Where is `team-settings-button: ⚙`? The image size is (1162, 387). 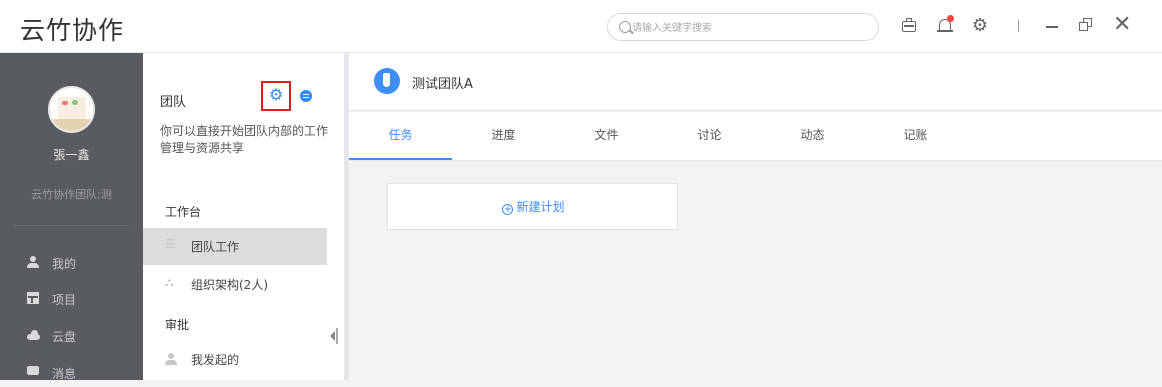 team-settings-button: ⚙ is located at coordinates (276, 96).